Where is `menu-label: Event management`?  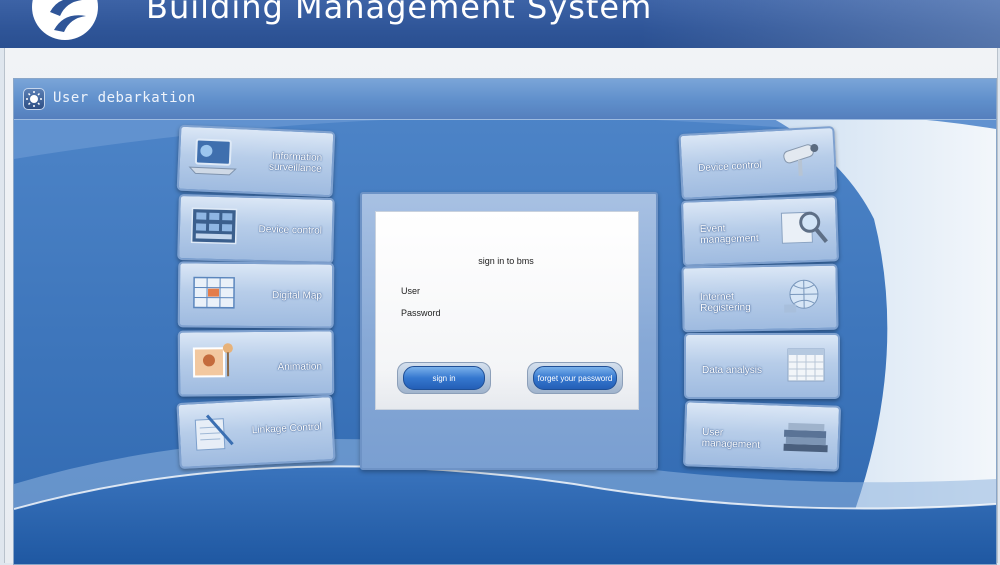 menu-label: Event management is located at coordinates (734, 234).